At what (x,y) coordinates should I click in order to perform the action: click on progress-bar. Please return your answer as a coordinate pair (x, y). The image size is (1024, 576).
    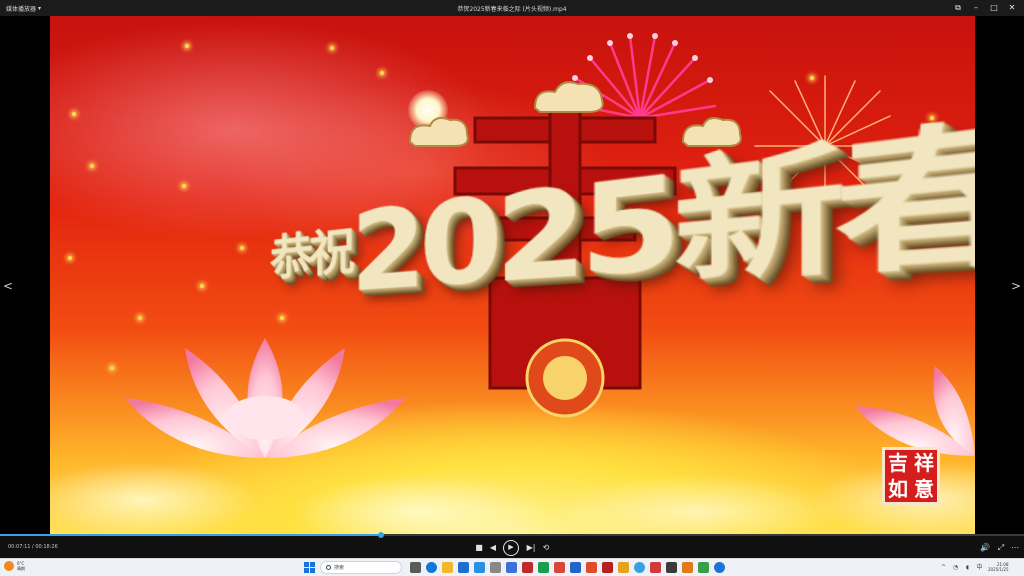
    Looking at the image, I should click on (512, 535).